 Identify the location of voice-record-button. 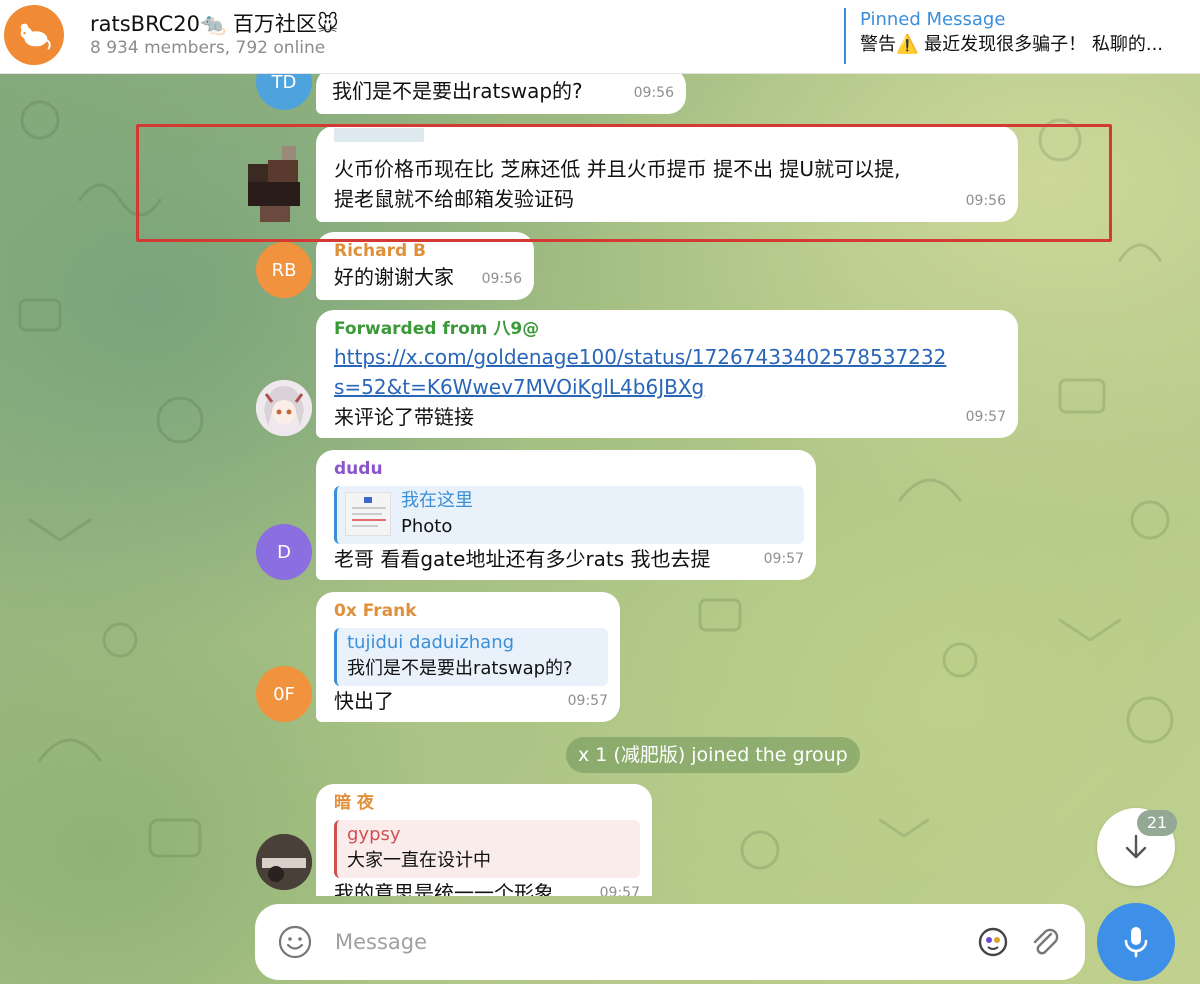
(1136, 942).